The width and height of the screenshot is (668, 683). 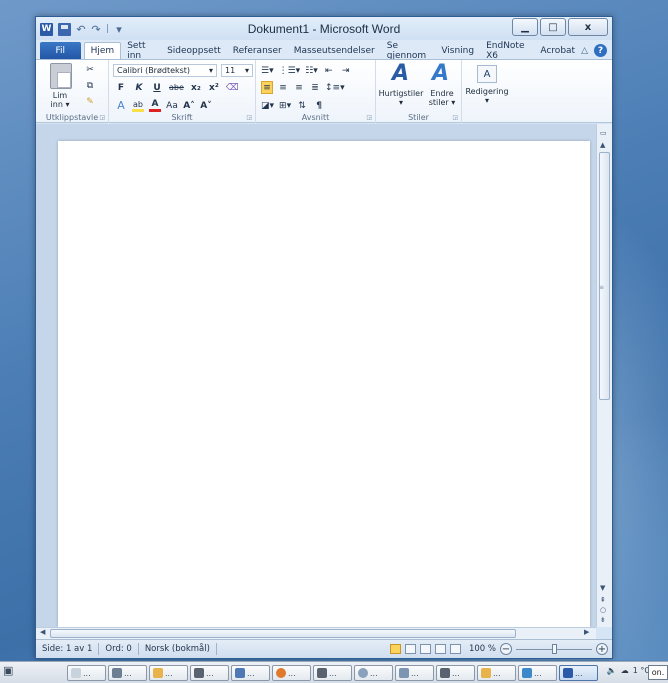 What do you see at coordinates (90, 101) in the screenshot?
I see `format-painter-icon: ✎` at bounding box center [90, 101].